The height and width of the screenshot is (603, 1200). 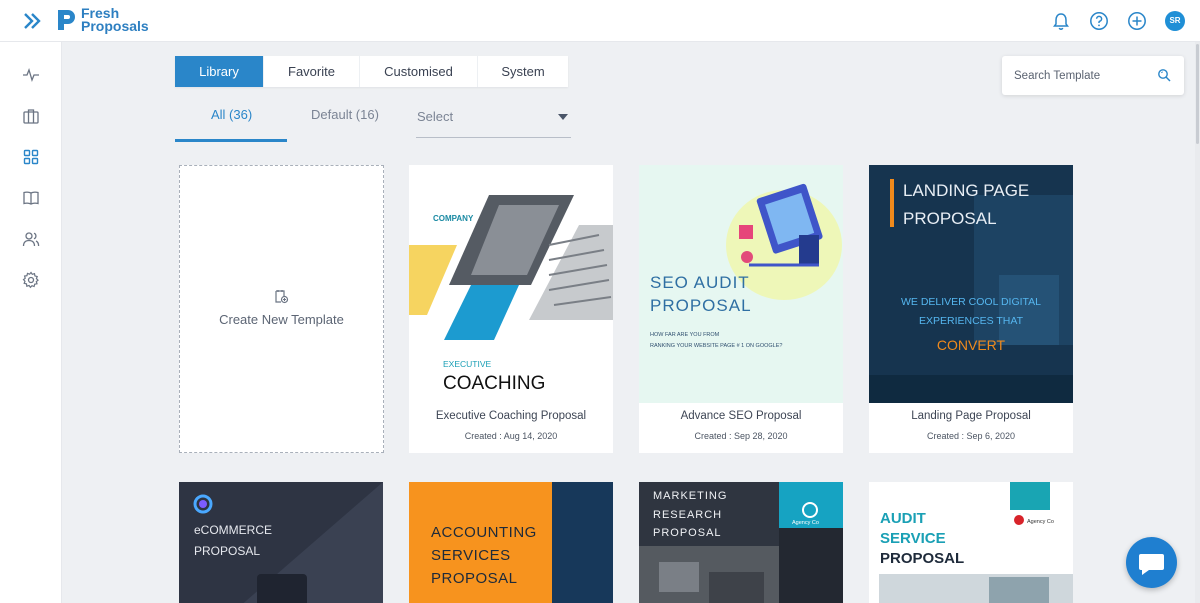 What do you see at coordinates (493, 122) in the screenshot?
I see `category-select: Select` at bounding box center [493, 122].